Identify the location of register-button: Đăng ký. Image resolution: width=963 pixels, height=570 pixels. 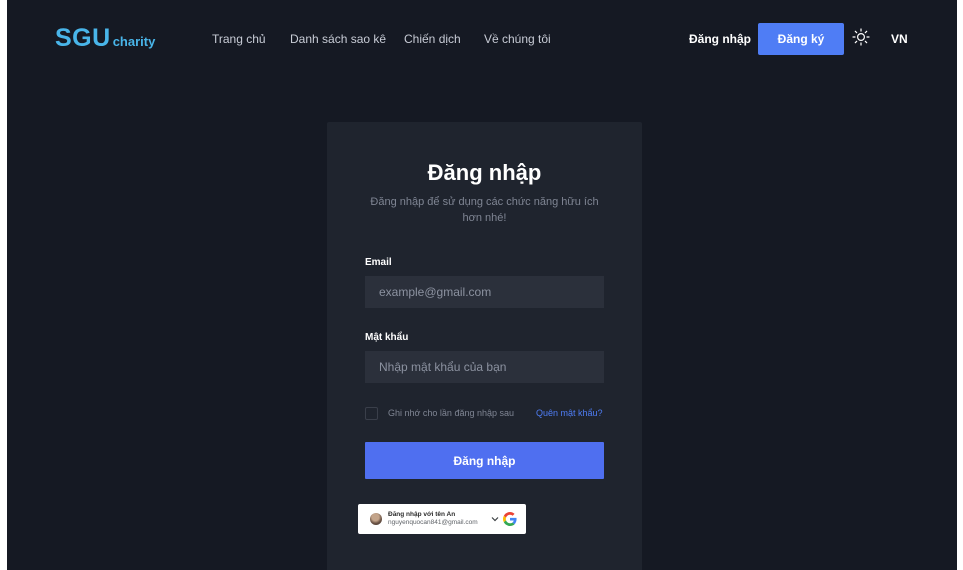
(801, 39).